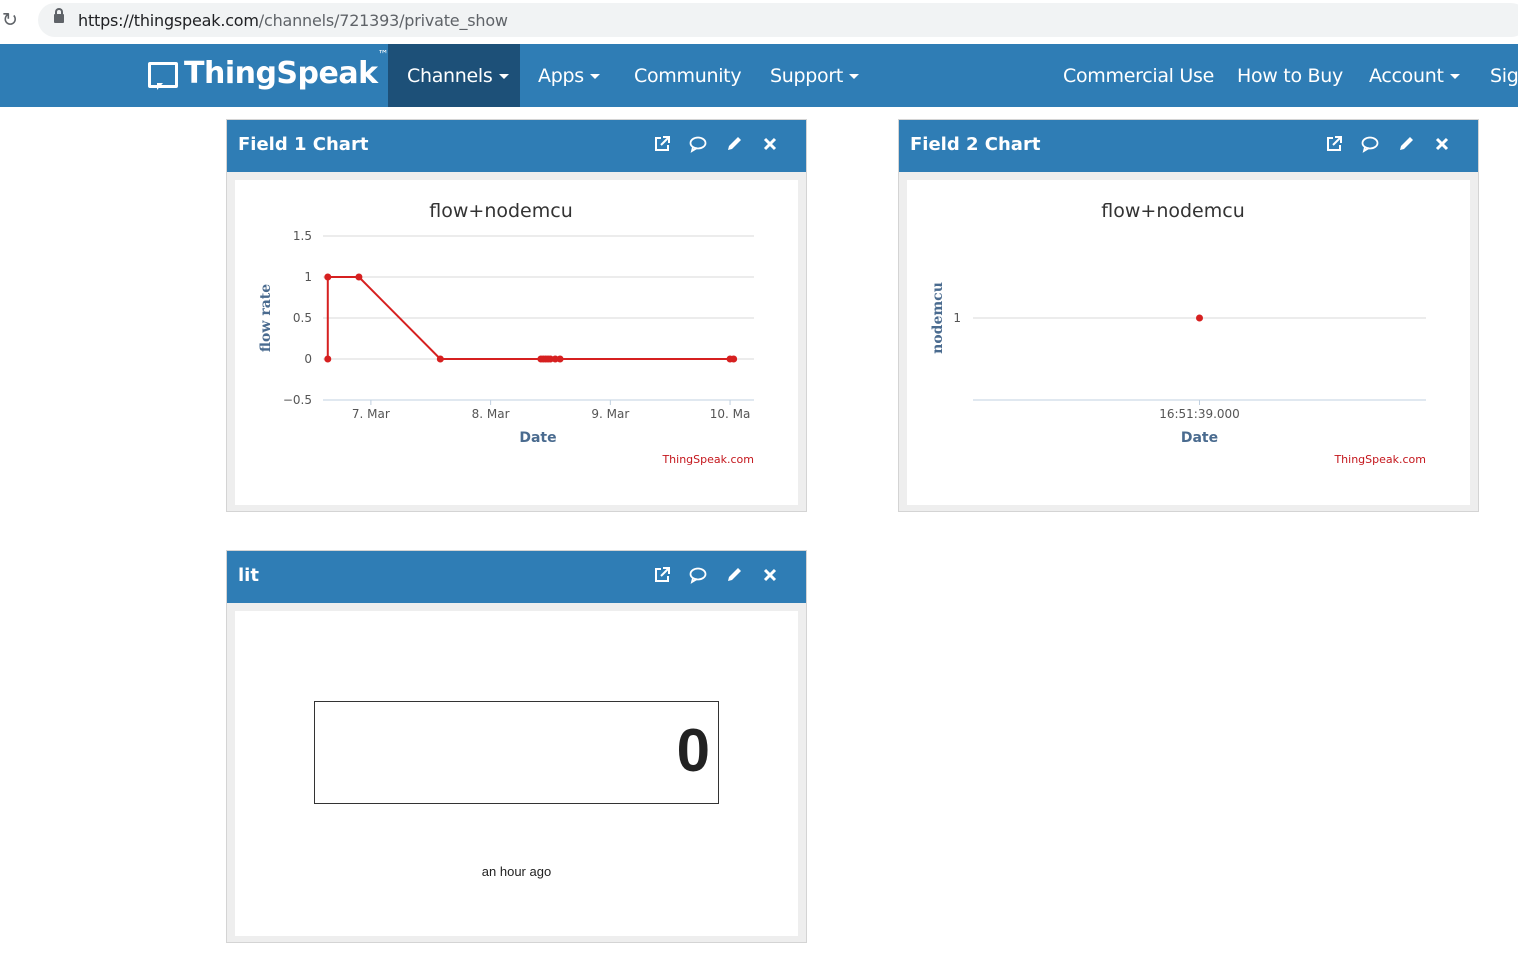 The image size is (1518, 968). Describe the element at coordinates (302, 236) in the screenshot. I see `y-tick-label: 1.5` at that location.